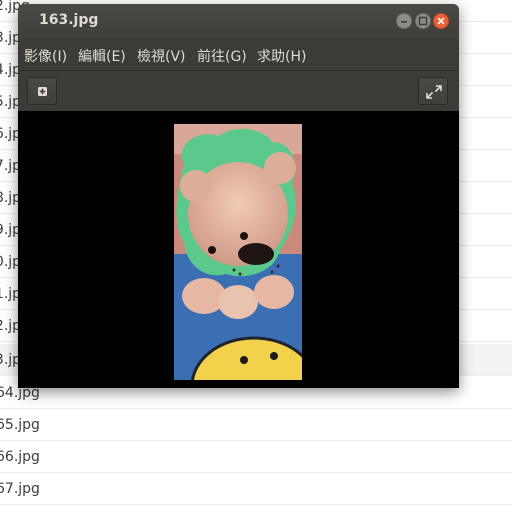  What do you see at coordinates (256, 457) in the screenshot?
I see `file-list-row: 66.jpg` at bounding box center [256, 457].